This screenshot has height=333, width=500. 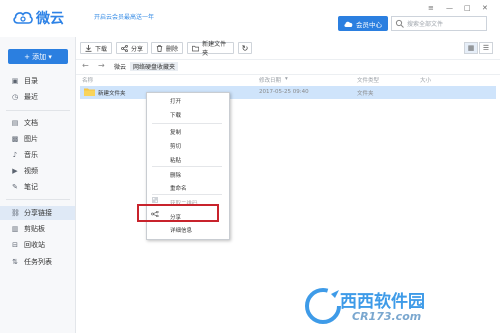 I want to click on folder-icon, so click(x=89, y=92).